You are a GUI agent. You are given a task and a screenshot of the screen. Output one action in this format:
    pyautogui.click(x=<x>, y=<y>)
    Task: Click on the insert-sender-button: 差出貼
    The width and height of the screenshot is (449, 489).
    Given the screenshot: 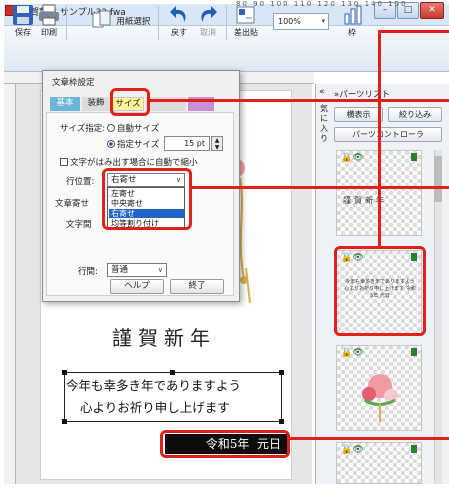 What is the action you would take?
    pyautogui.click(x=246, y=21)
    